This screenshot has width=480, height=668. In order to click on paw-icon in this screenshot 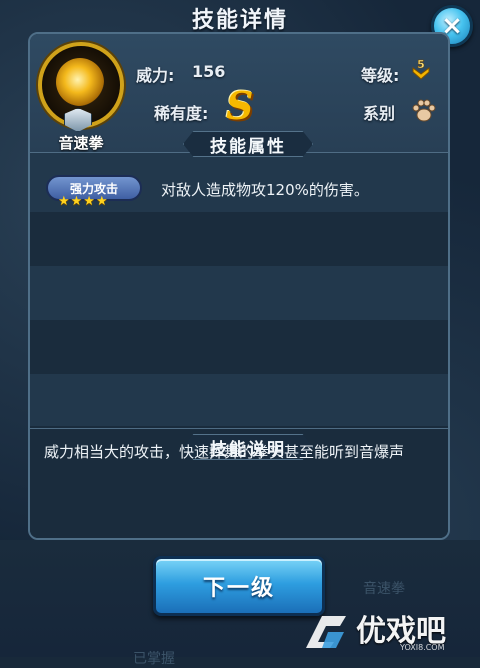, I will do `click(424, 110)`.